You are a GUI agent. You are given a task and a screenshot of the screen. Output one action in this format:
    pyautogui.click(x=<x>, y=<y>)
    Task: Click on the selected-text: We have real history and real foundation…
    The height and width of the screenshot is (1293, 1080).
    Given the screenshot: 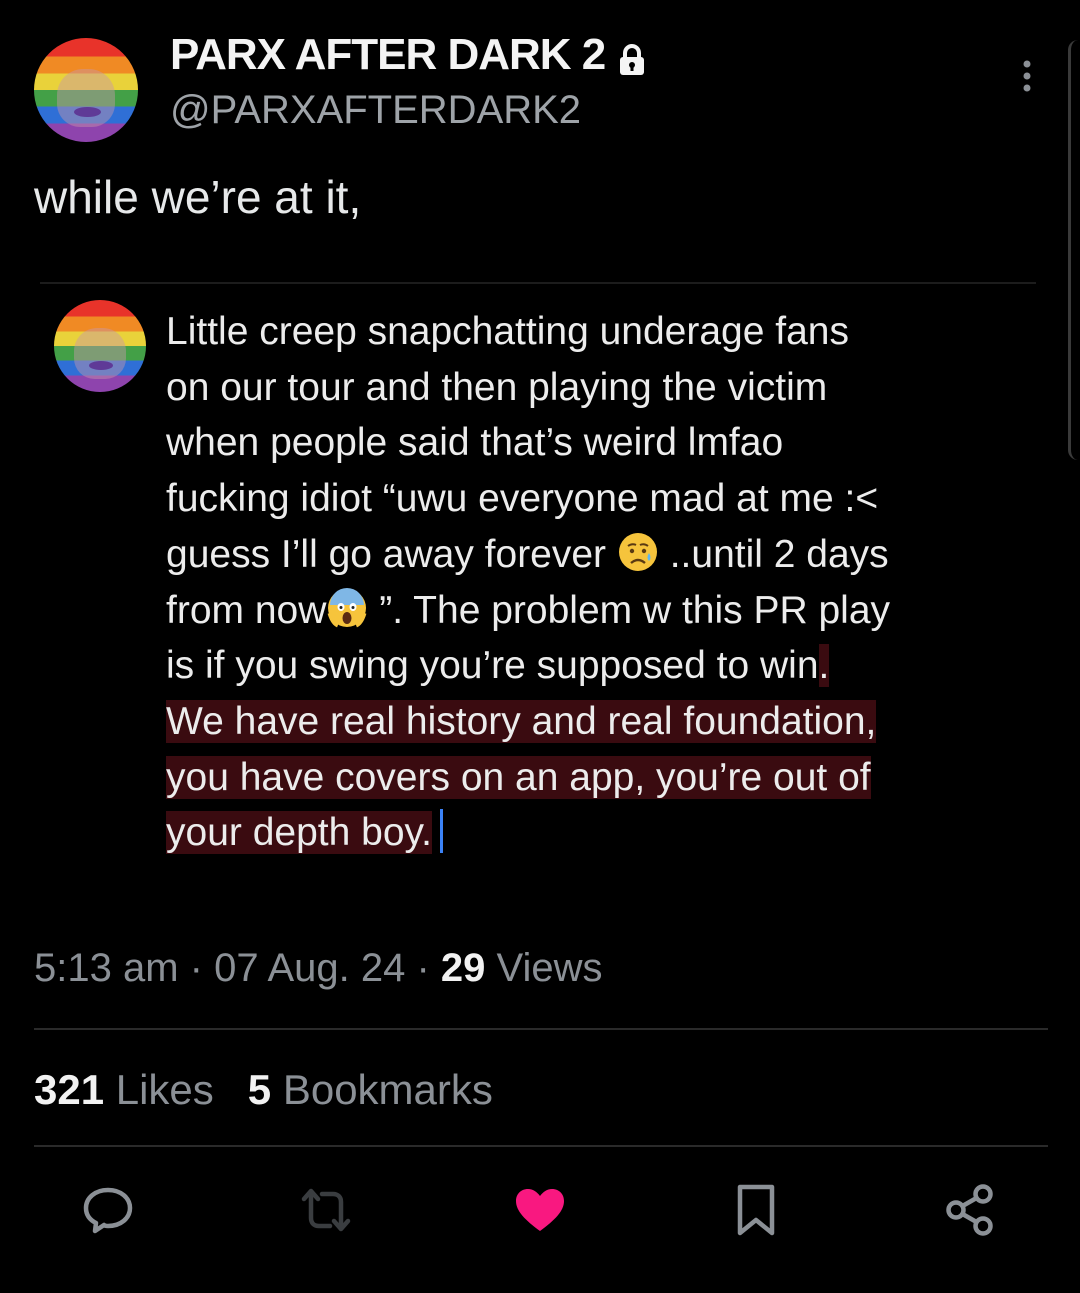 What is the action you would take?
    pyautogui.click(x=521, y=721)
    